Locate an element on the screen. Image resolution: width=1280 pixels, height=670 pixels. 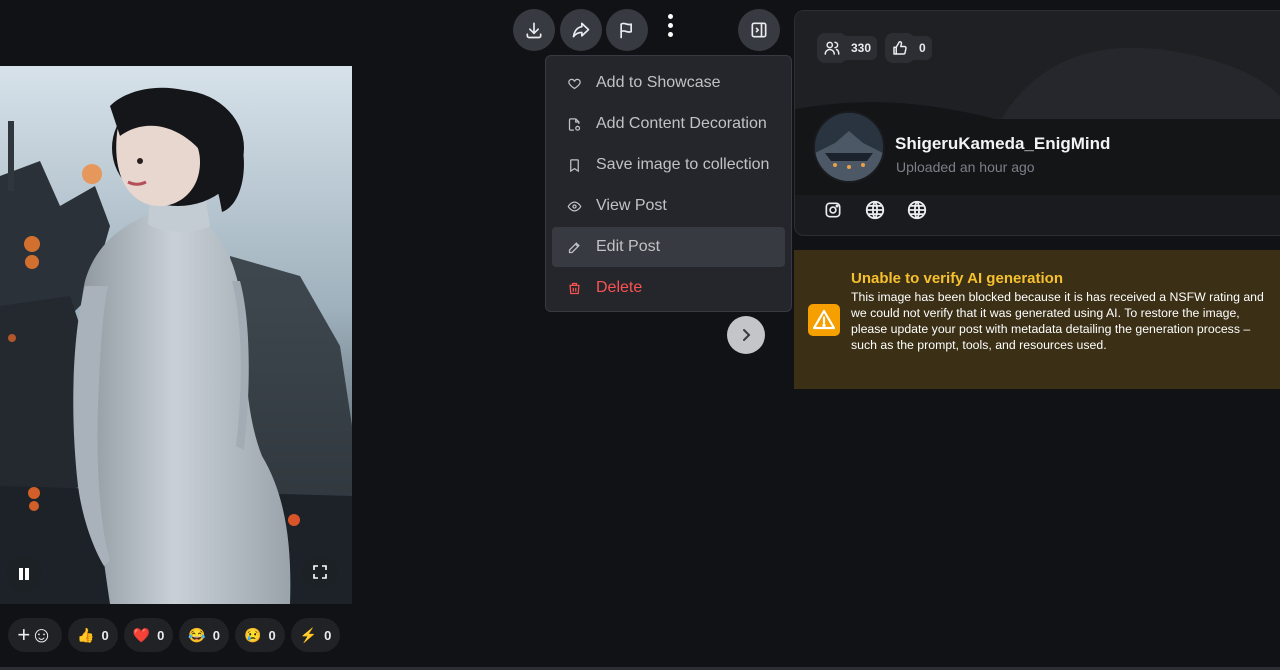
instagram-link is located at coordinates (833, 210).